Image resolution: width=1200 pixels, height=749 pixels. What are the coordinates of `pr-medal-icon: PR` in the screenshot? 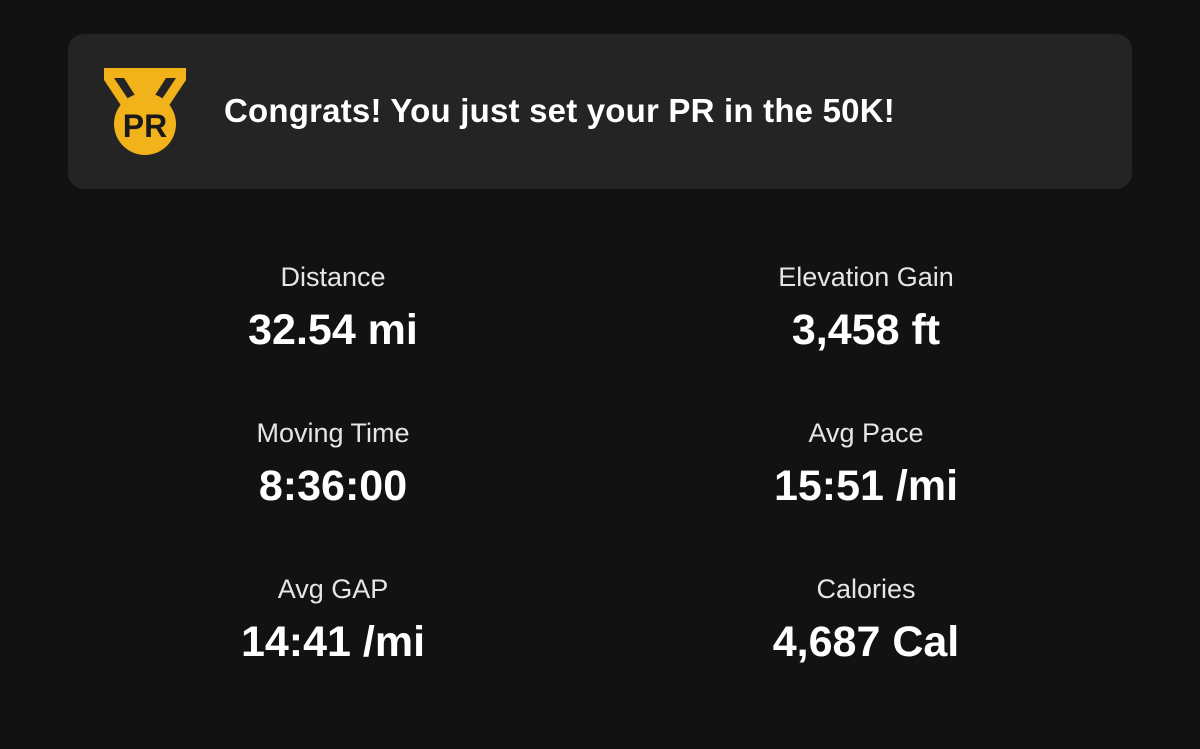 It's located at (145, 111).